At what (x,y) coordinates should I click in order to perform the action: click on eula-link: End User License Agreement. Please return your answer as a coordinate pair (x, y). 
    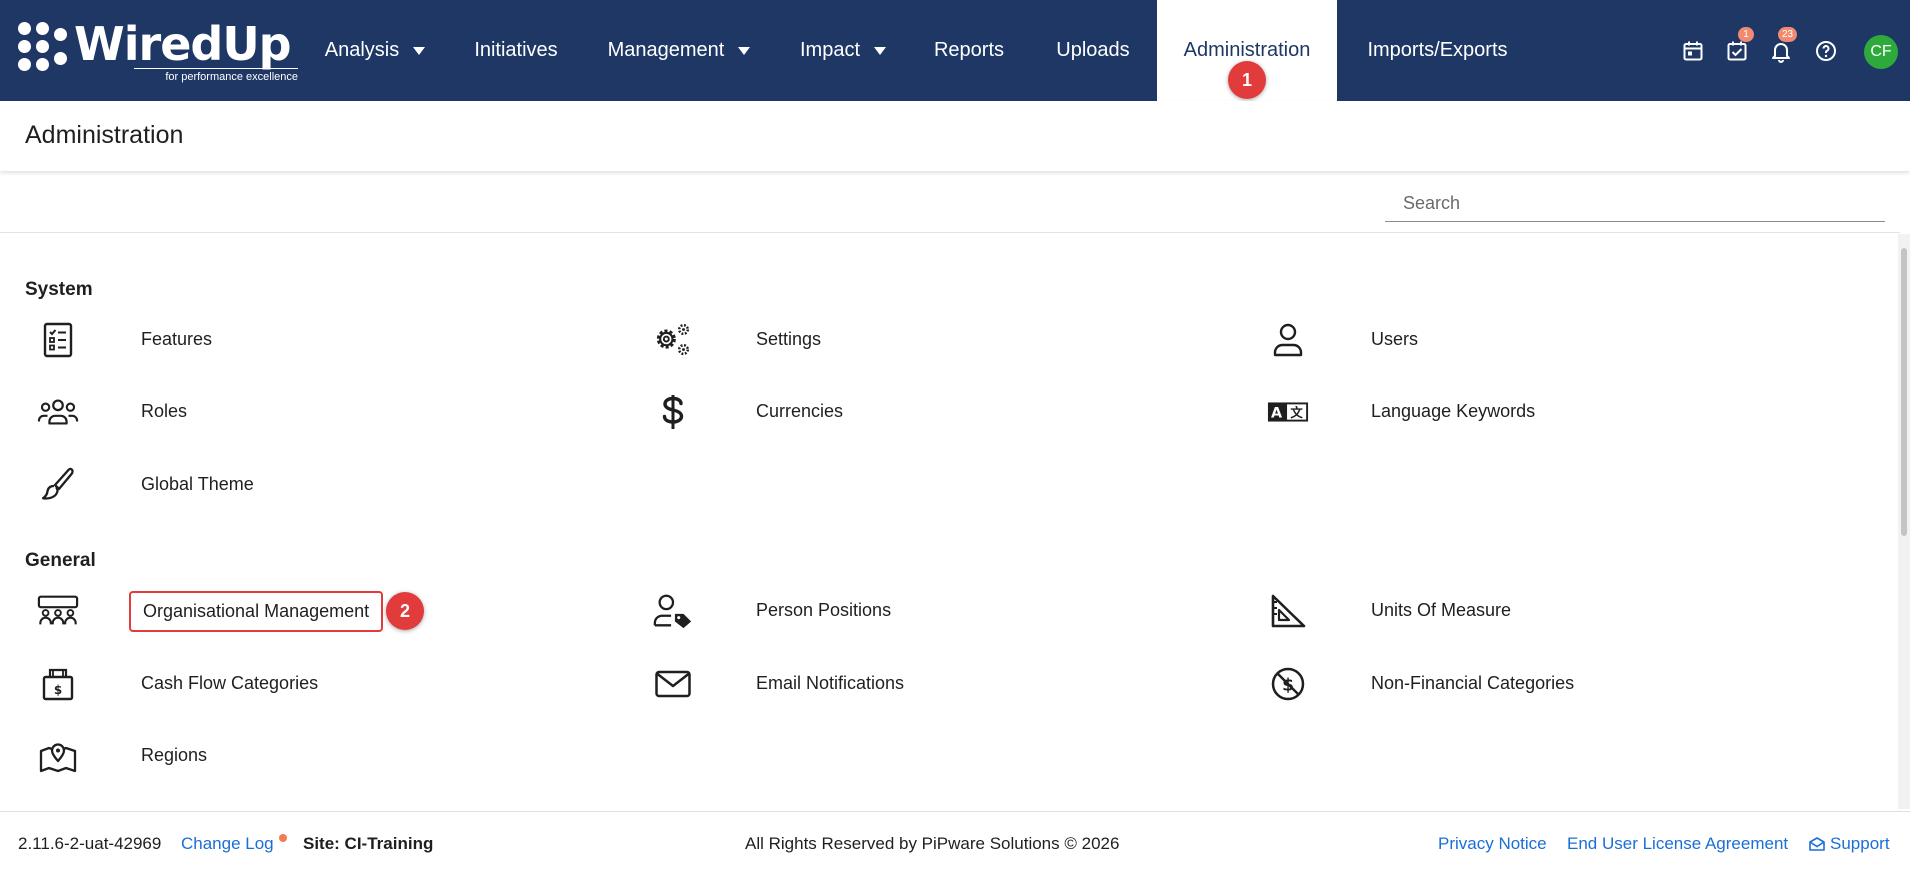
    Looking at the image, I should click on (1677, 844).